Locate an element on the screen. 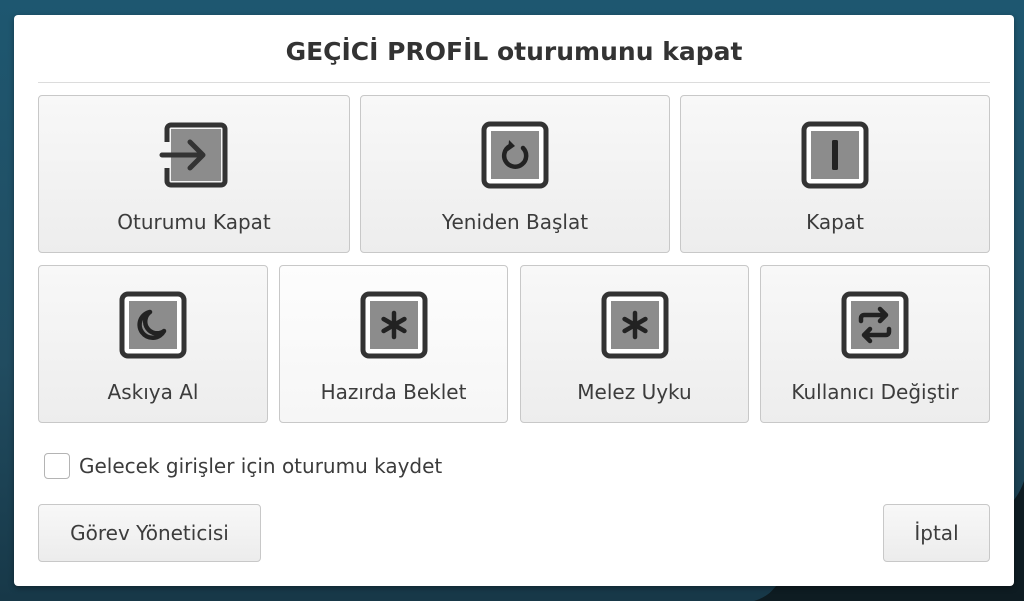  restart-icon is located at coordinates (515, 155).